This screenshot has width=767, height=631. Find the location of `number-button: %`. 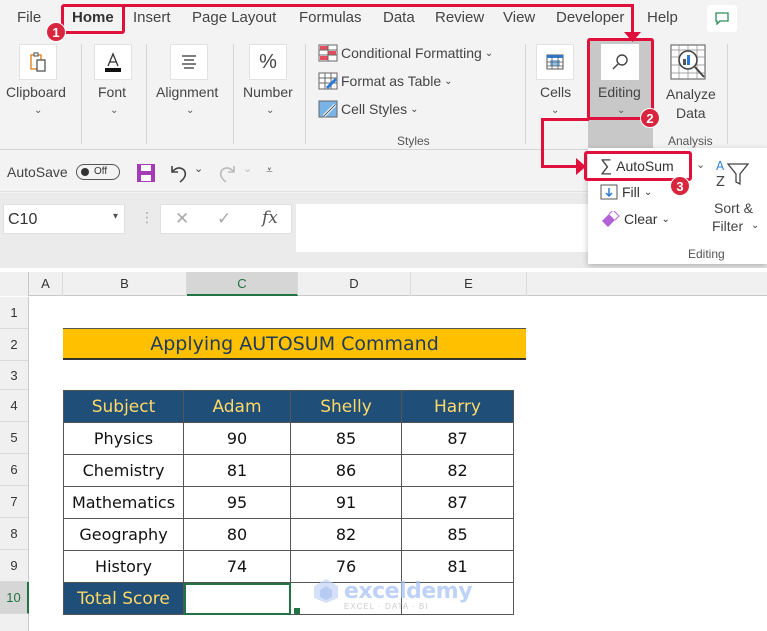

number-button: % is located at coordinates (268, 62).